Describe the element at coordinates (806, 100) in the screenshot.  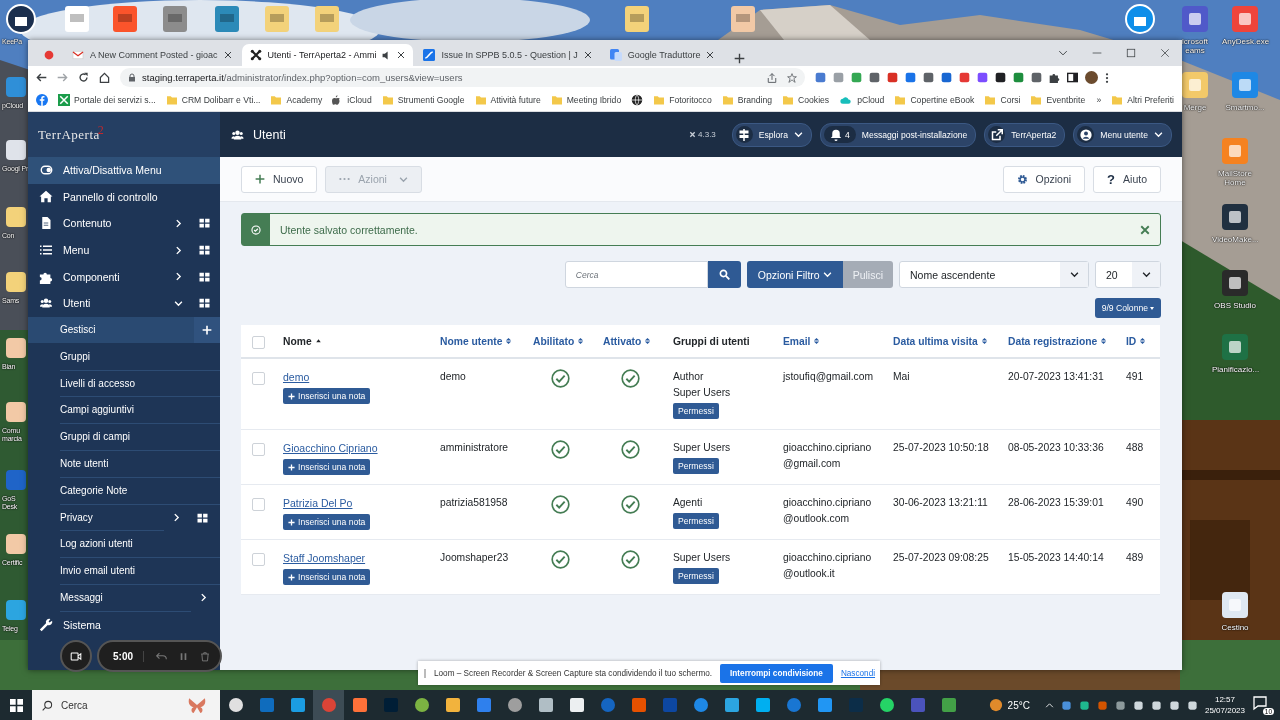
I see `bookmark: Cookies` at that location.